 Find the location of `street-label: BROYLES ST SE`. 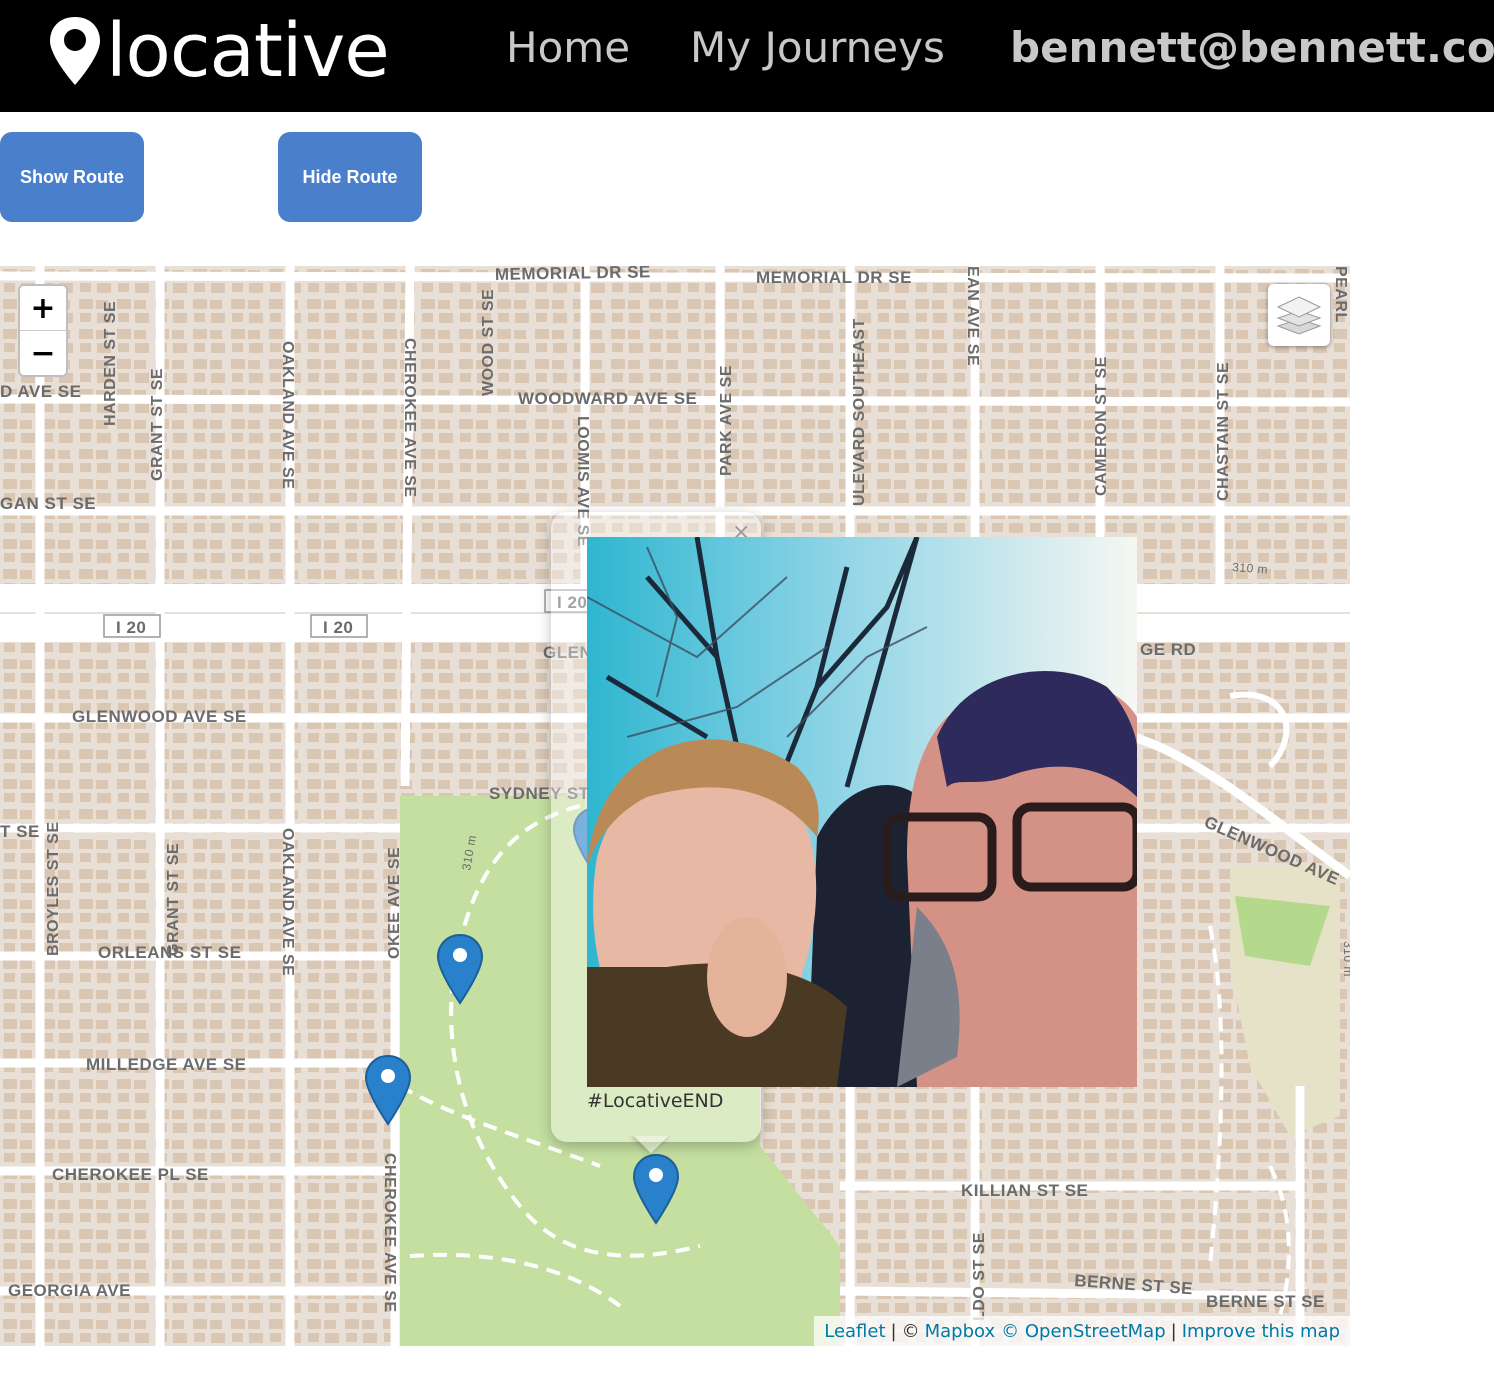

street-label: BROYLES ST SE is located at coordinates (53, 888).